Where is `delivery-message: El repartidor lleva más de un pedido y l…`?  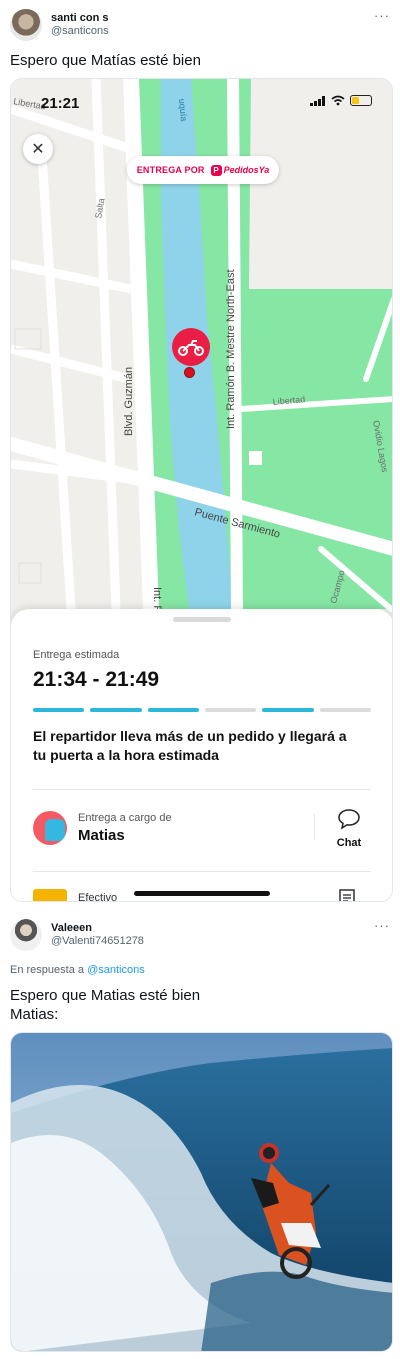 delivery-message: El repartidor lleva más de un pedido y l… is located at coordinates (190, 745).